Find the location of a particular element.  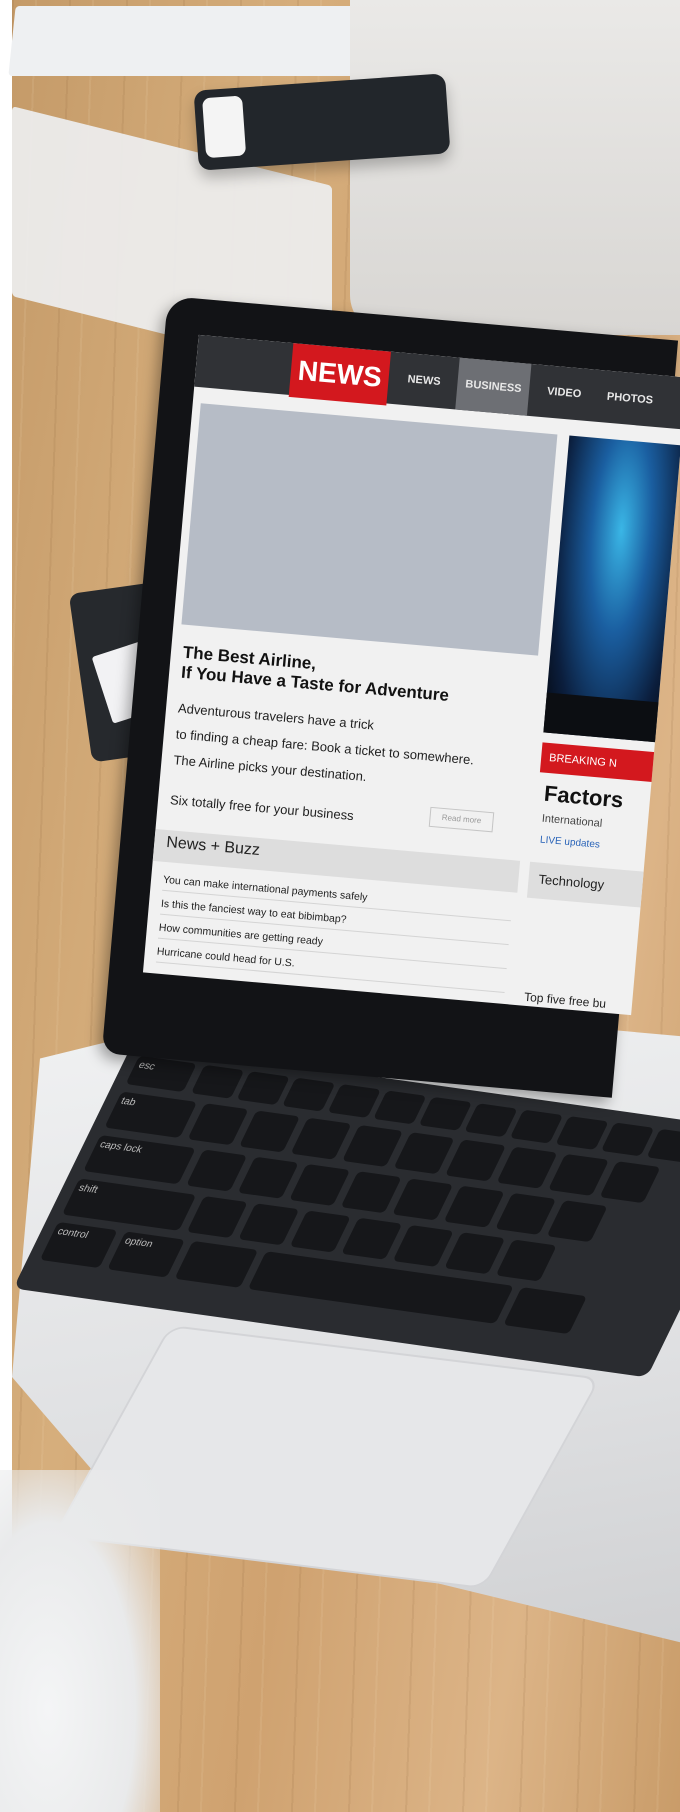

news-logo: NEWS is located at coordinates (339, 374).